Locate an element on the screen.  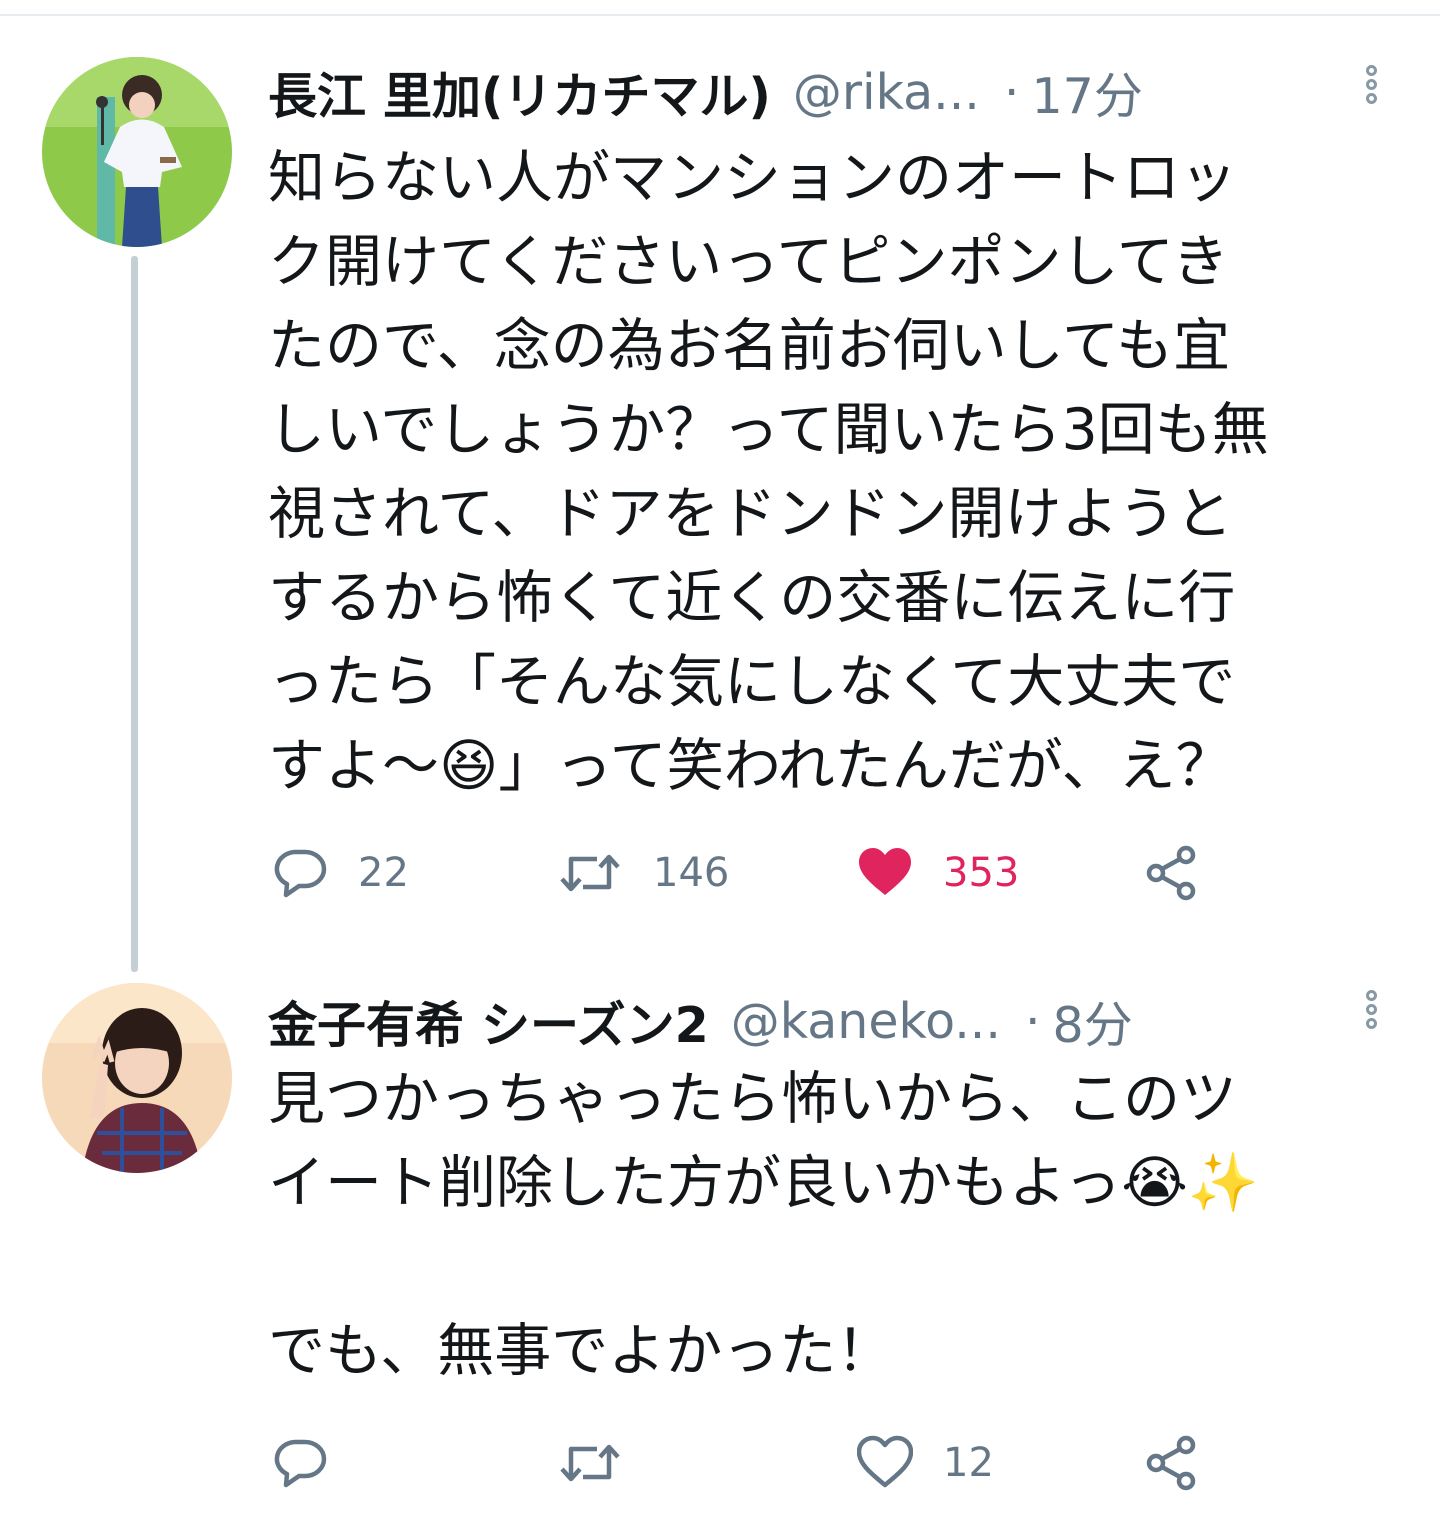
tweet-actions: 22 146 353 is located at coordinates (772, 873).